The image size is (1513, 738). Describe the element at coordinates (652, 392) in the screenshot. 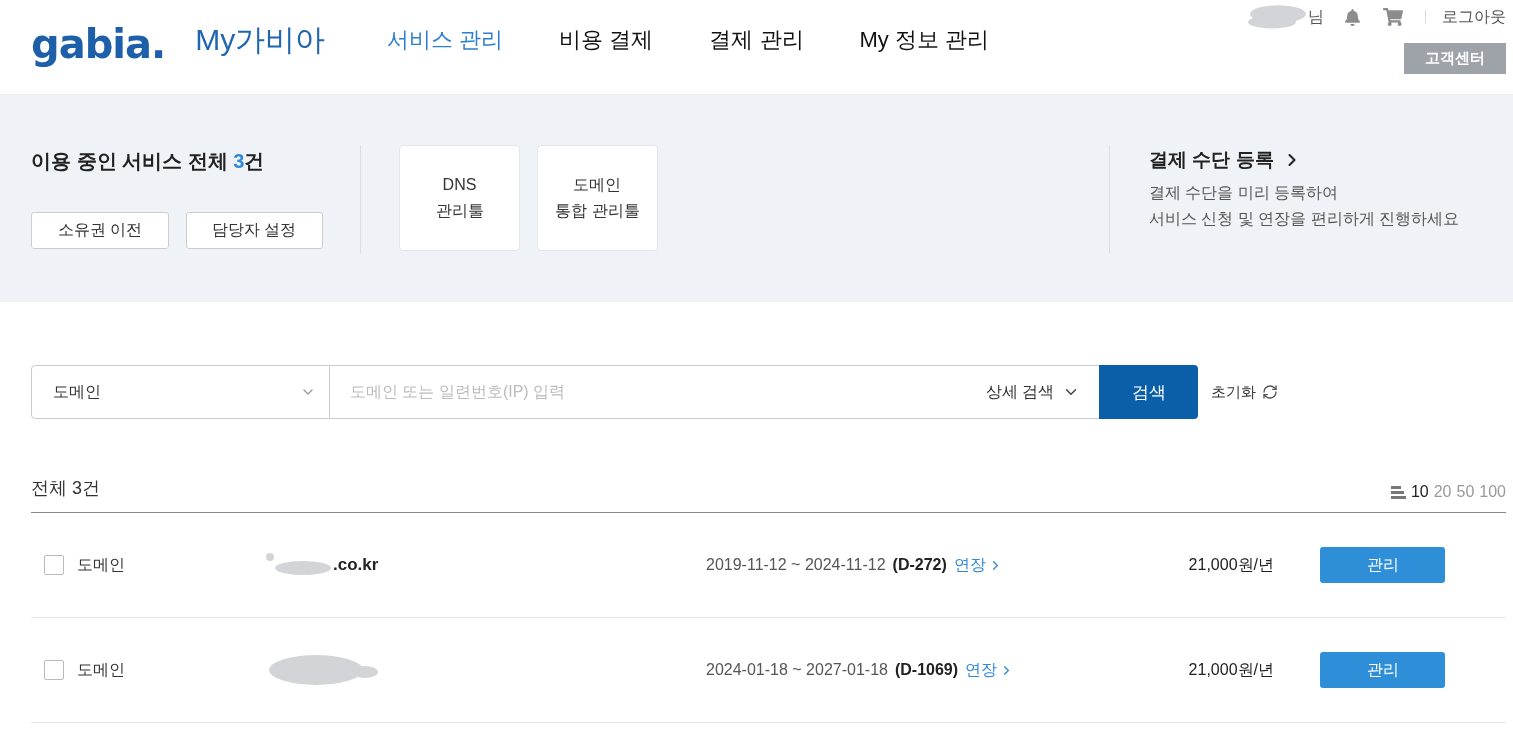

I see `search-input: 도메인 또는 일련번호(IP) 입력` at that location.